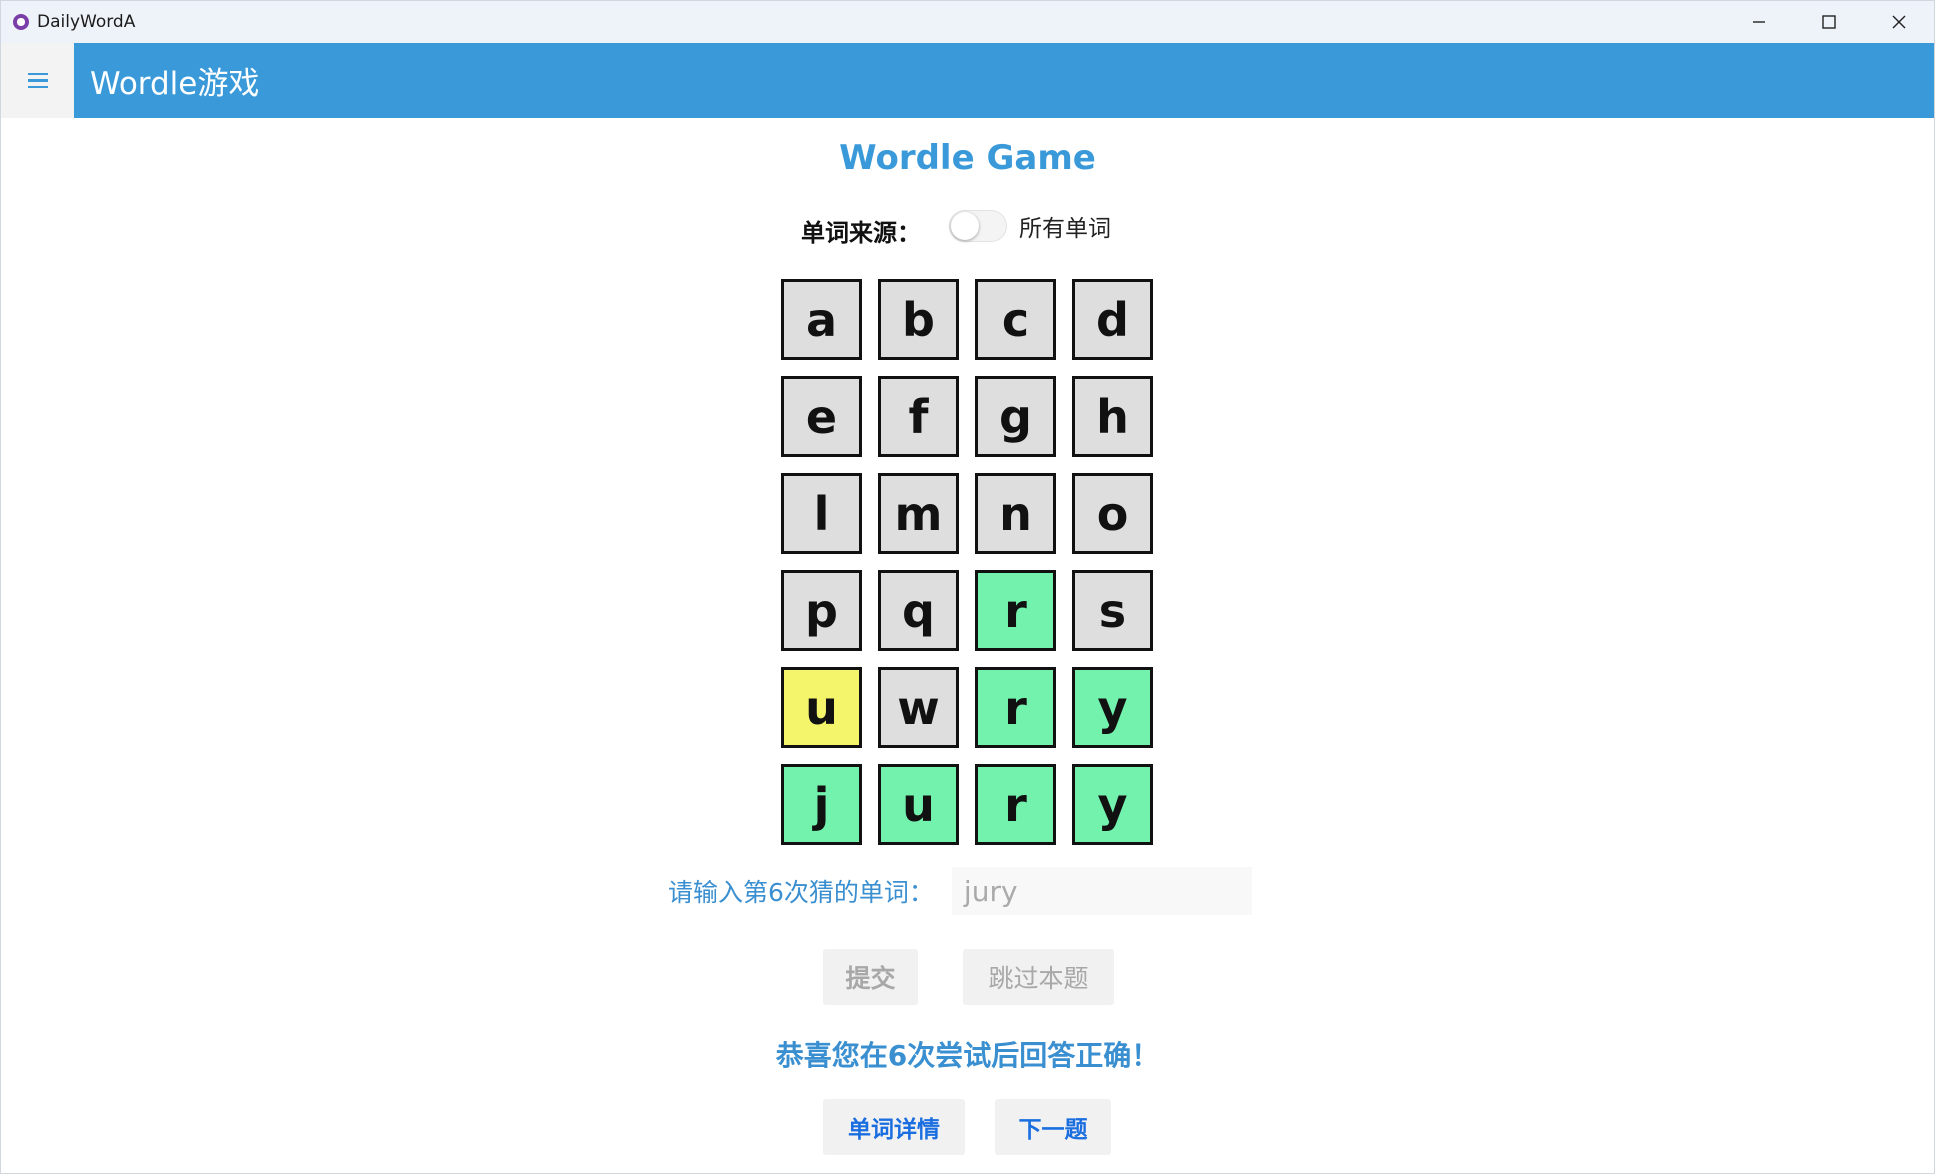 The height and width of the screenshot is (1174, 1935). What do you see at coordinates (821, 513) in the screenshot?
I see `letter-tile: l` at bounding box center [821, 513].